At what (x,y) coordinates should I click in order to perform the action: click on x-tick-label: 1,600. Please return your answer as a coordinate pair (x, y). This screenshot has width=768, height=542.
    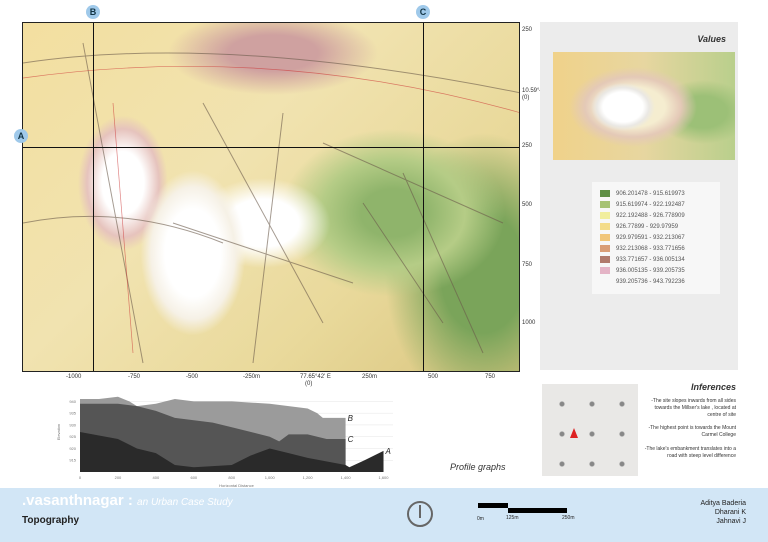
    Looking at the image, I should click on (384, 477).